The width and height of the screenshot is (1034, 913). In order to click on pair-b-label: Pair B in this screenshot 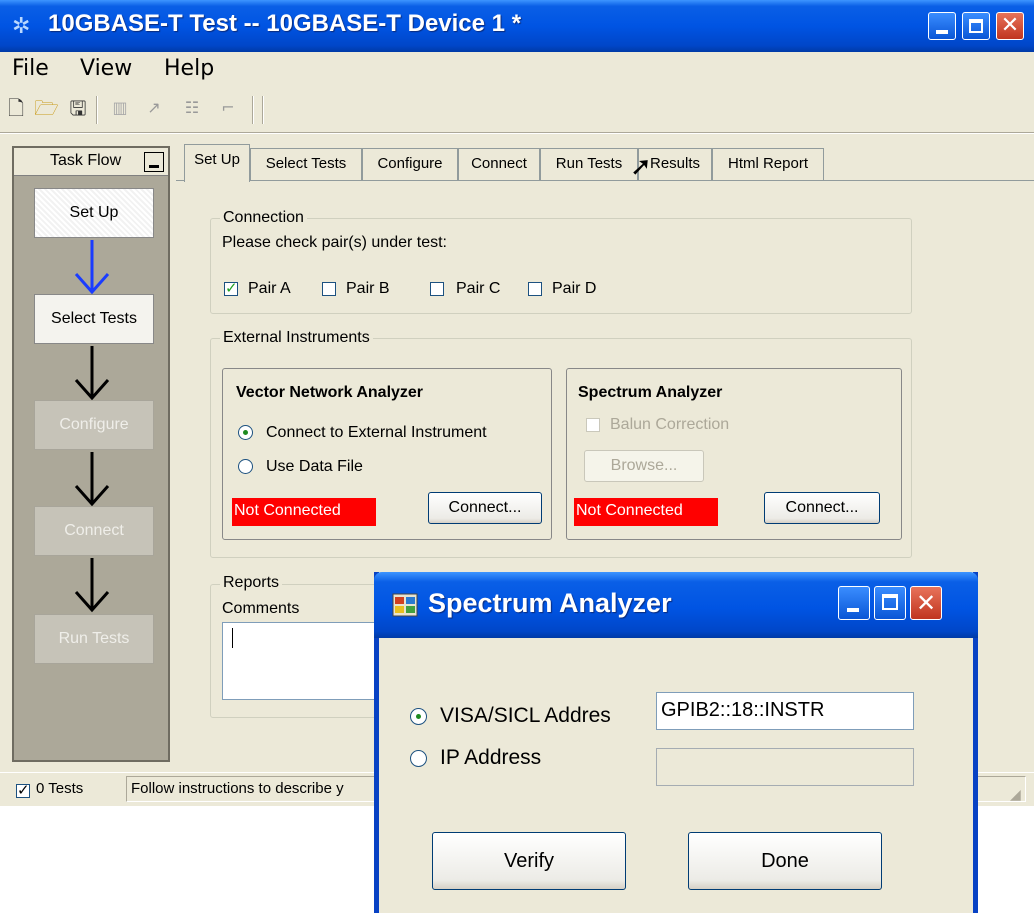, I will do `click(368, 288)`.